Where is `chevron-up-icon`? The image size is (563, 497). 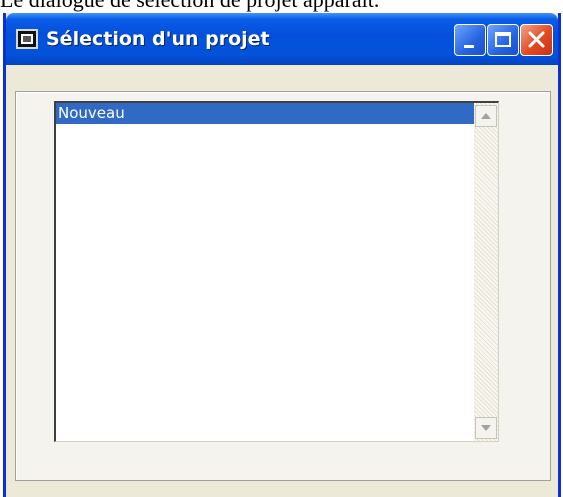
chevron-up-icon is located at coordinates (486, 116).